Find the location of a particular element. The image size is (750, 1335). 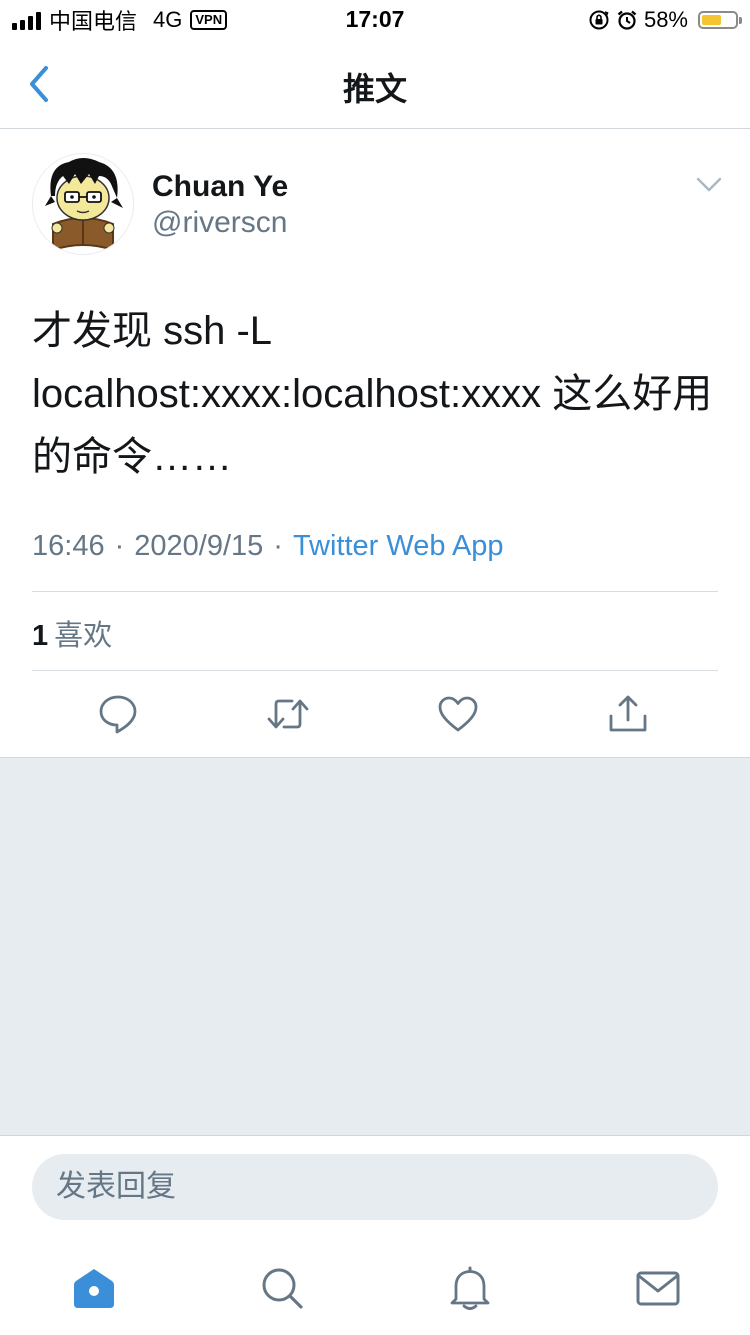

avatar is located at coordinates (83, 204).